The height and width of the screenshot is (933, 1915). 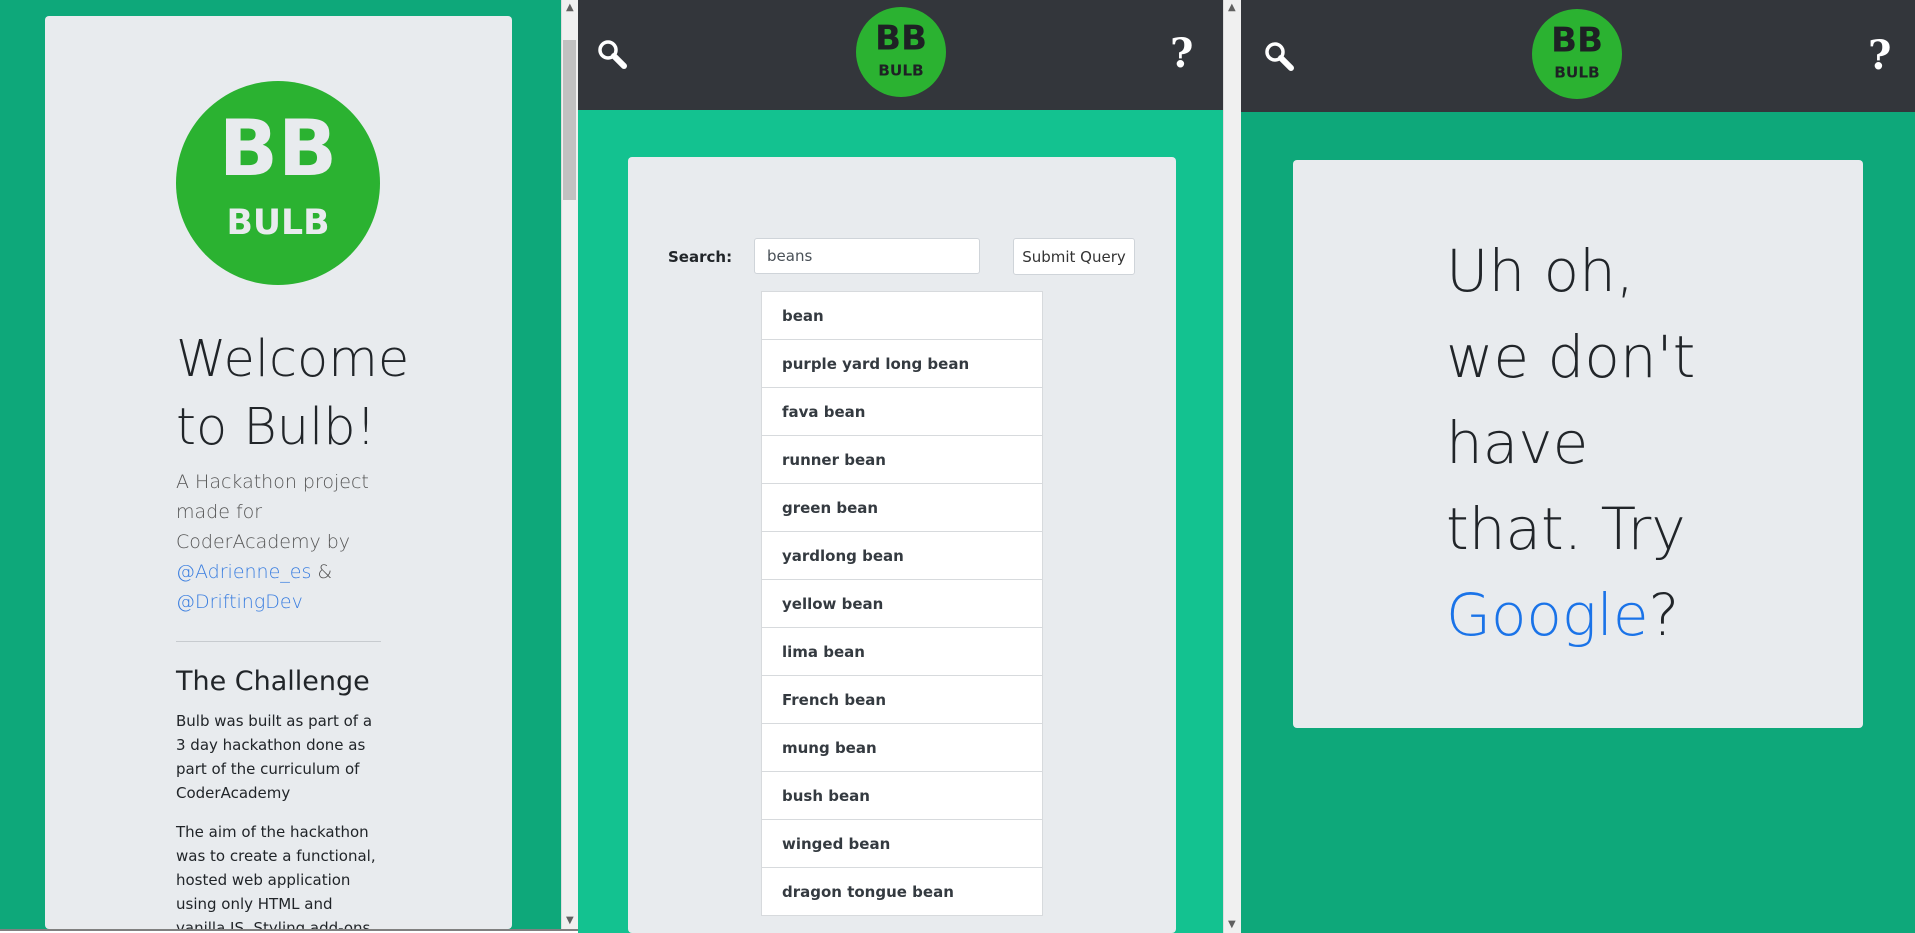 I want to click on result-item: purple yard long bean, so click(x=902, y=363).